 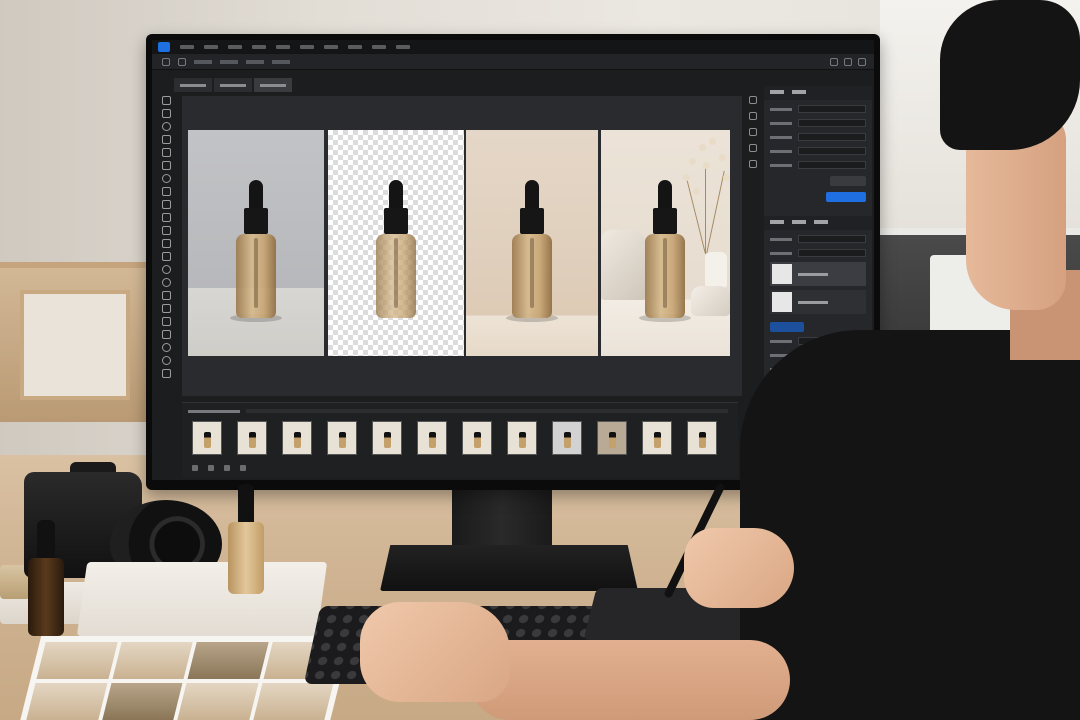 What do you see at coordinates (166, 217) in the screenshot?
I see `stamp-tool-icon` at bounding box center [166, 217].